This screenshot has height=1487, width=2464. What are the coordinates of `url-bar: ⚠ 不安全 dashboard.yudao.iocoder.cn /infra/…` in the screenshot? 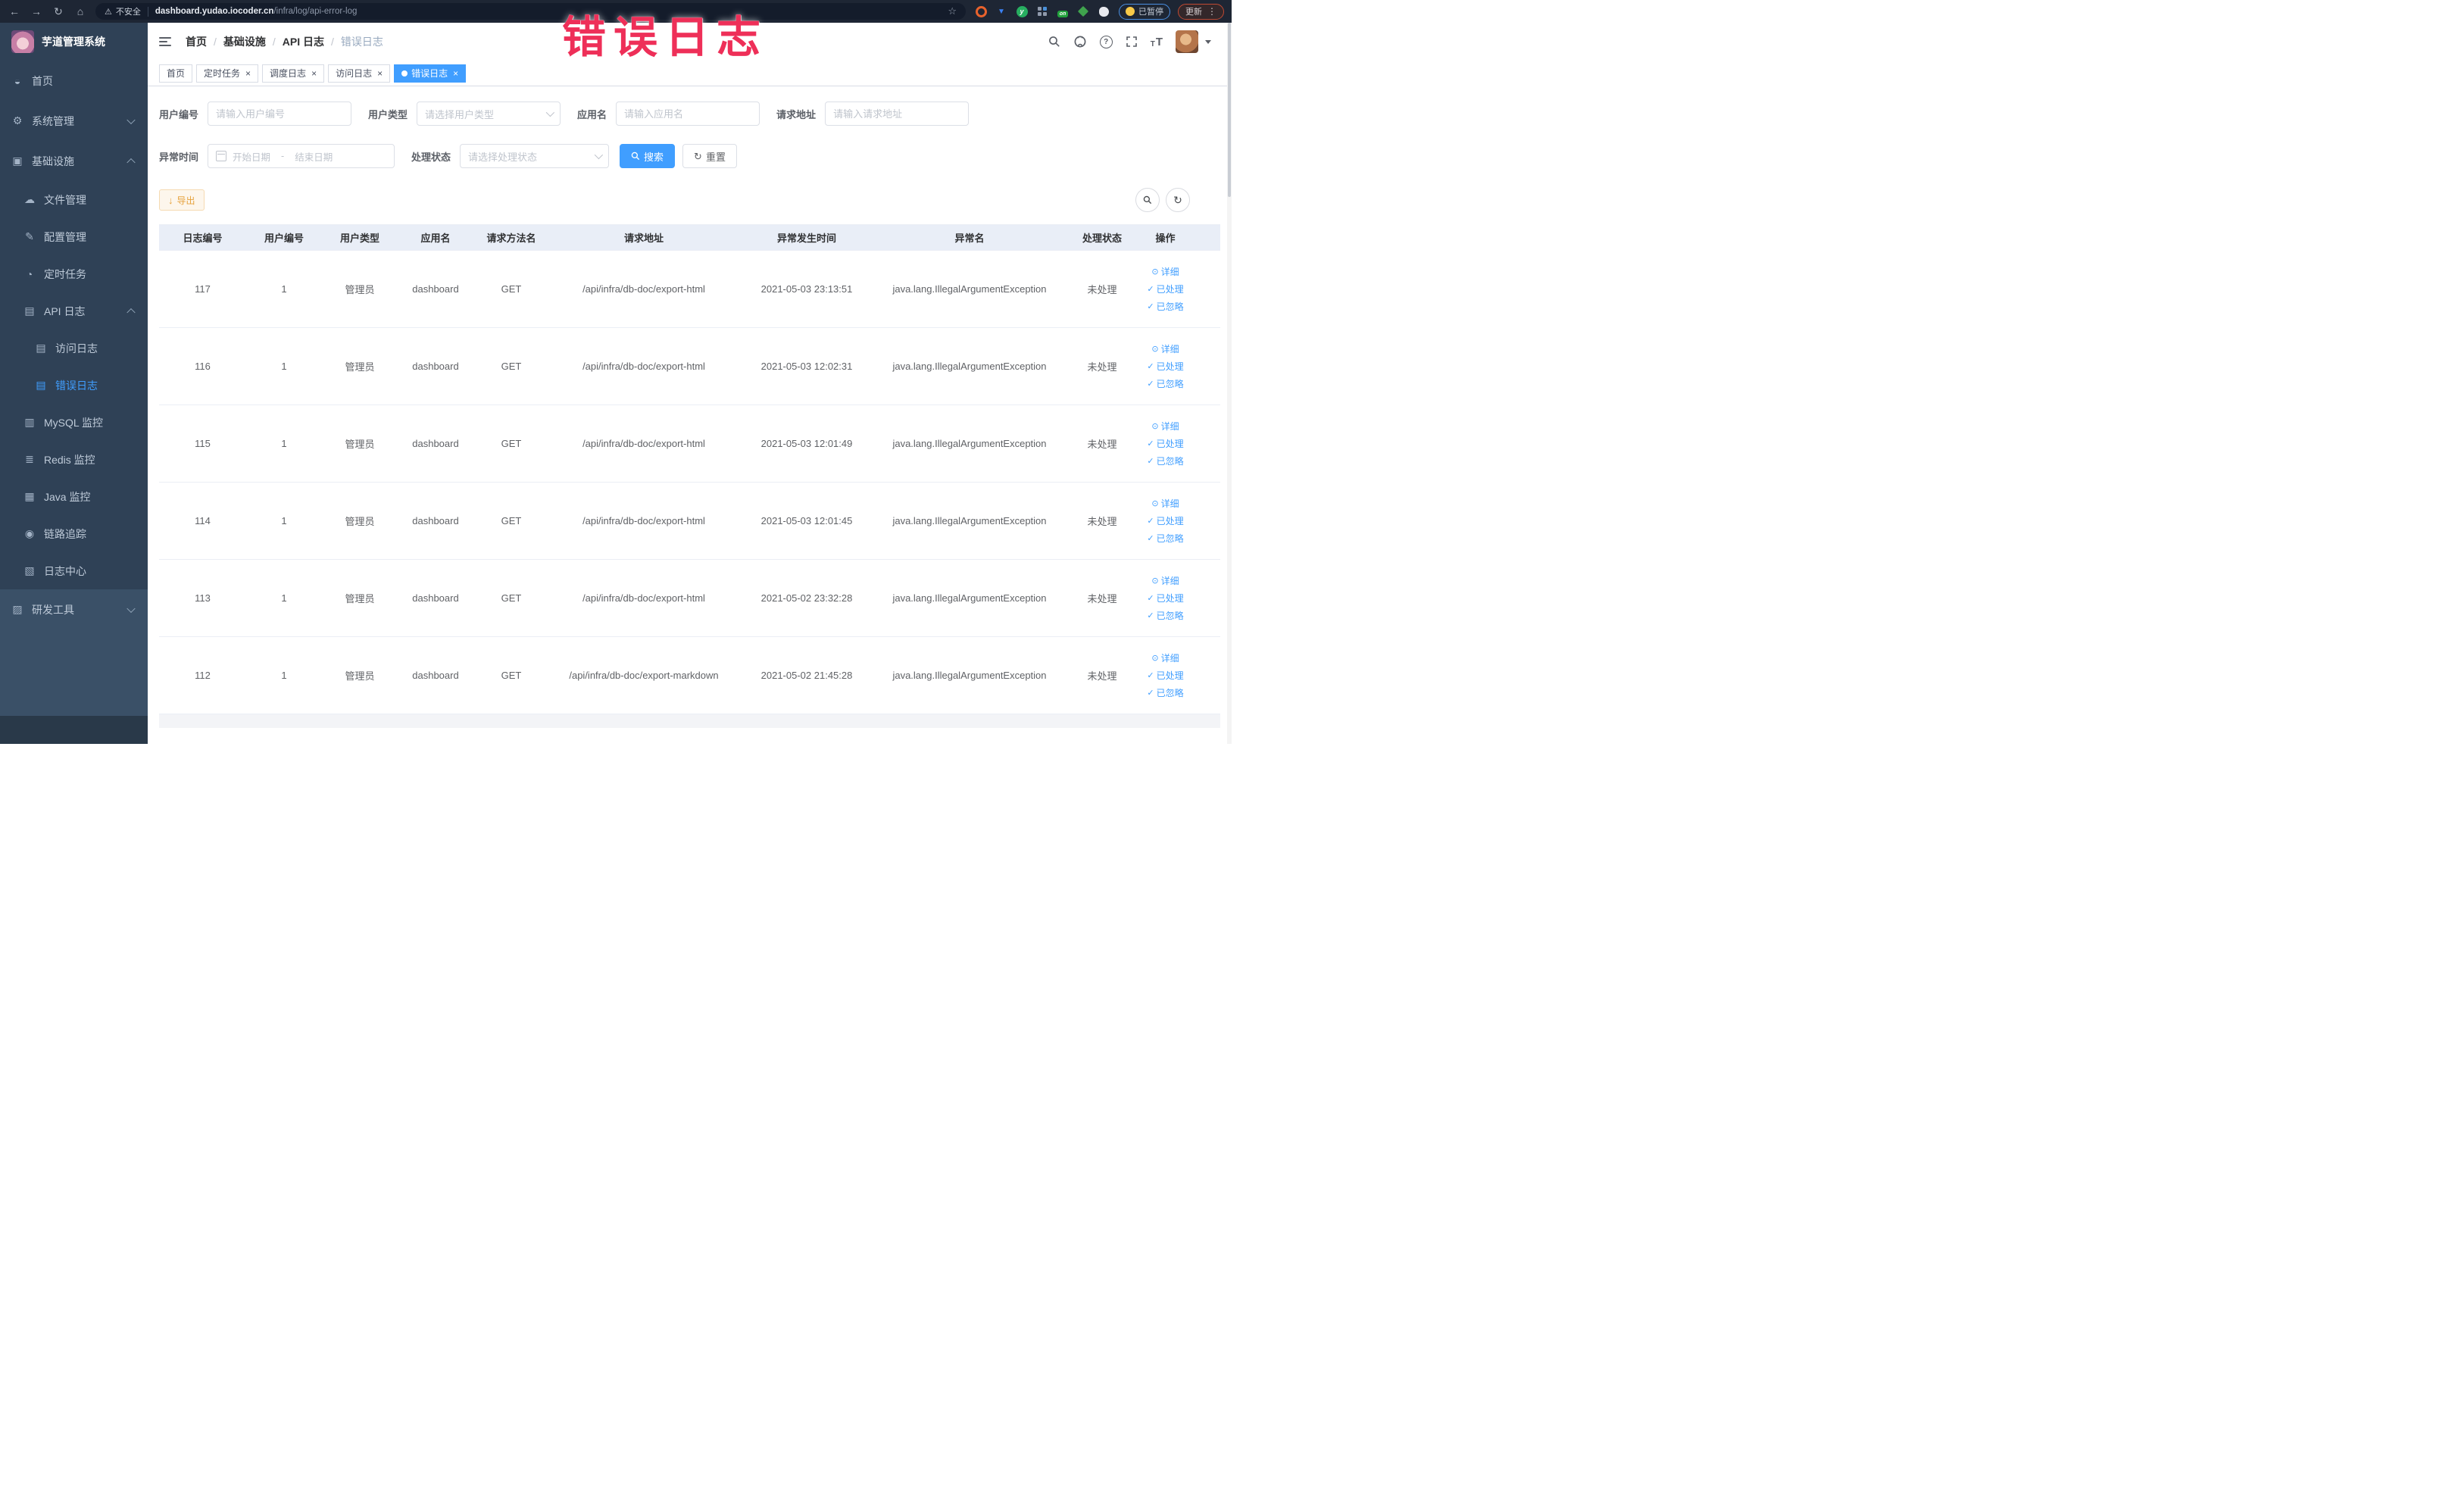 It's located at (530, 11).